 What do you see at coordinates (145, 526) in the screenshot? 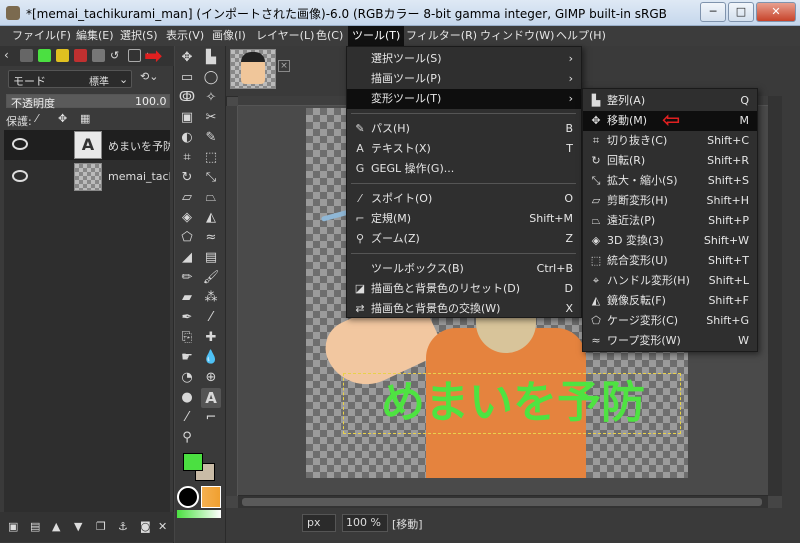
I see `mask-icon: ◙` at bounding box center [145, 526].